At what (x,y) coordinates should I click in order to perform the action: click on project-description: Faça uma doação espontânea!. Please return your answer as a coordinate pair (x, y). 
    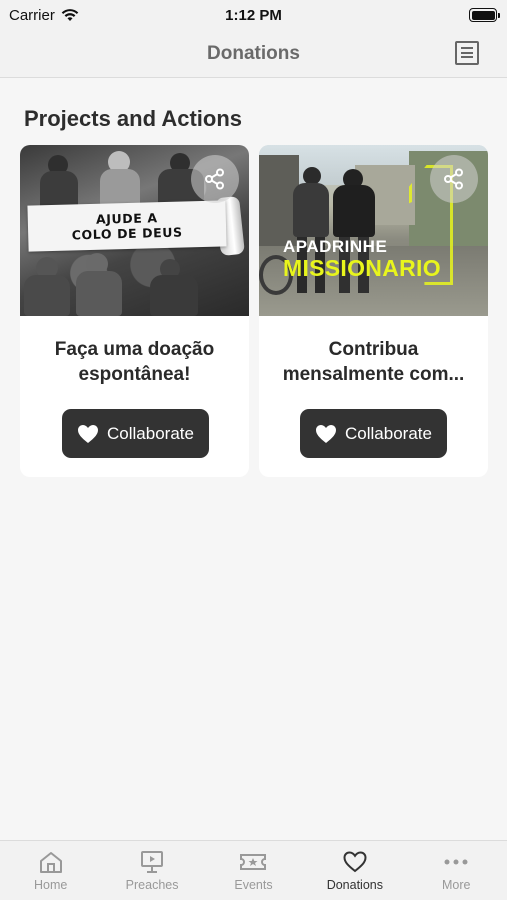
    Looking at the image, I should click on (134, 362).